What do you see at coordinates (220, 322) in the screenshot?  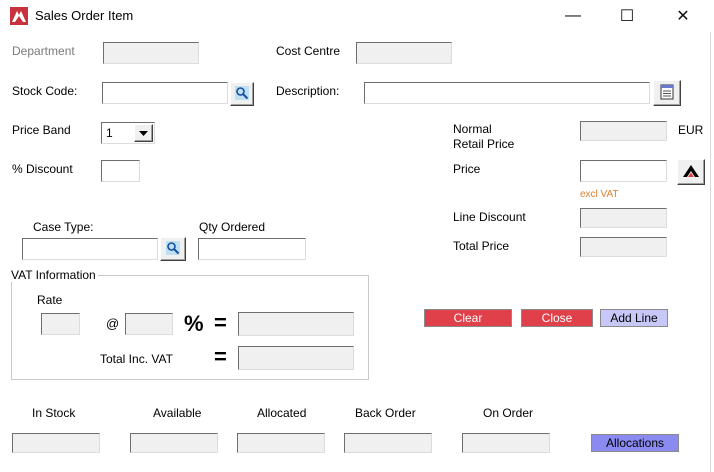 I see `equals-symbol: =` at bounding box center [220, 322].